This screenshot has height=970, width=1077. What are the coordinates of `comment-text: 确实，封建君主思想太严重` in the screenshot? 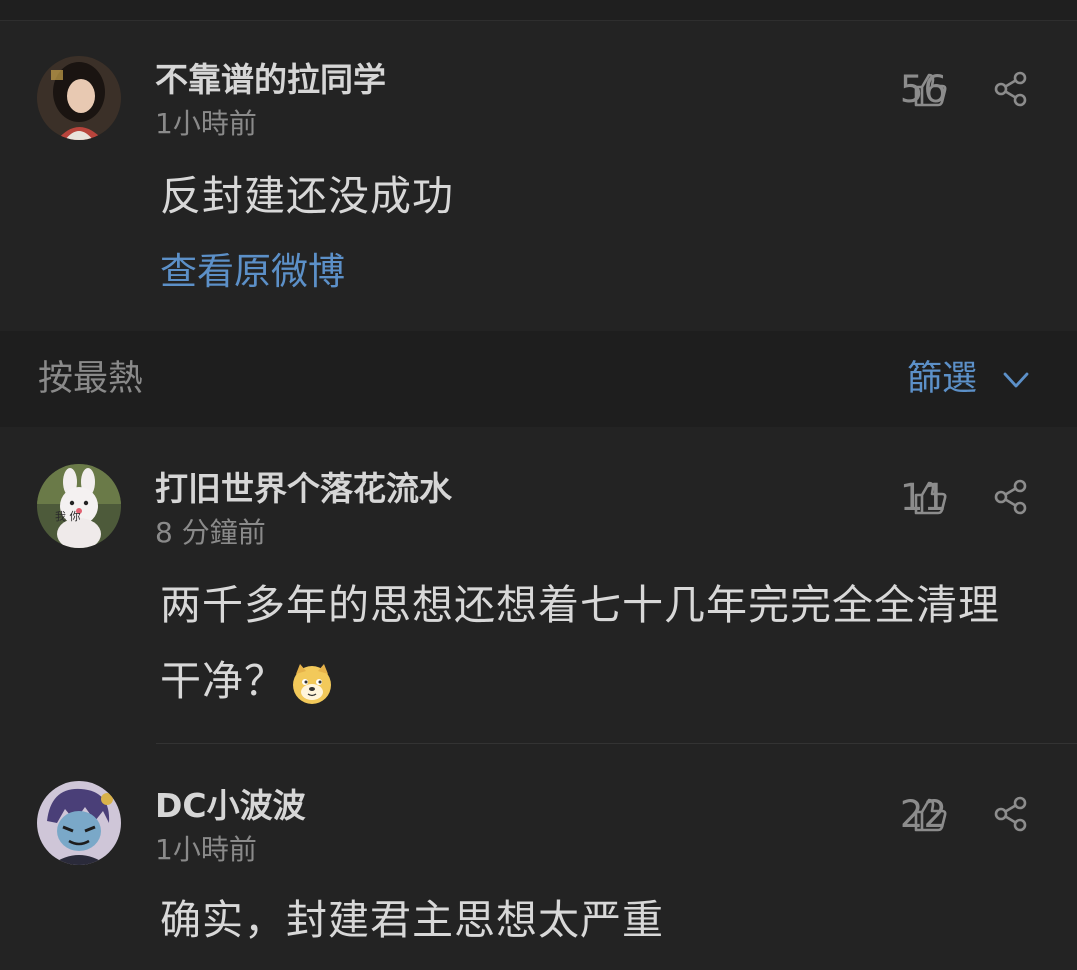 It's located at (412, 920).